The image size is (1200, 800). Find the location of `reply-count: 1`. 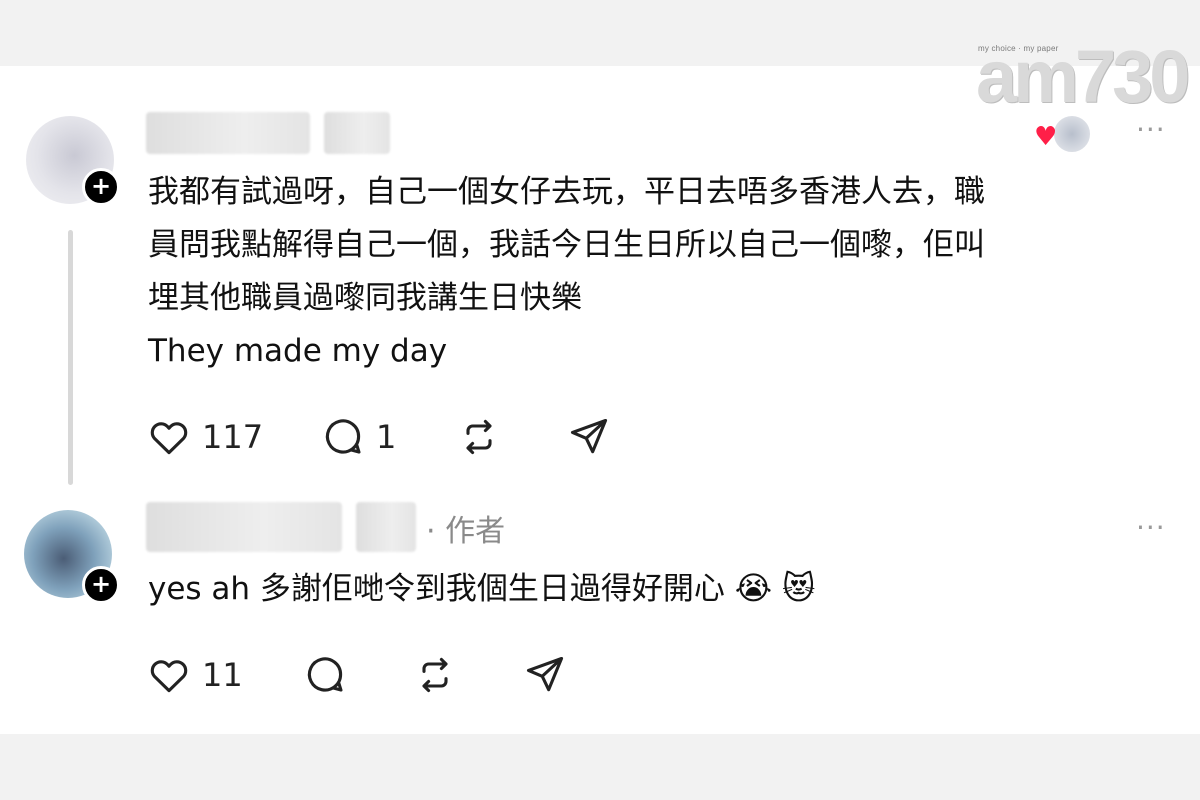

reply-count: 1 is located at coordinates (386, 437).